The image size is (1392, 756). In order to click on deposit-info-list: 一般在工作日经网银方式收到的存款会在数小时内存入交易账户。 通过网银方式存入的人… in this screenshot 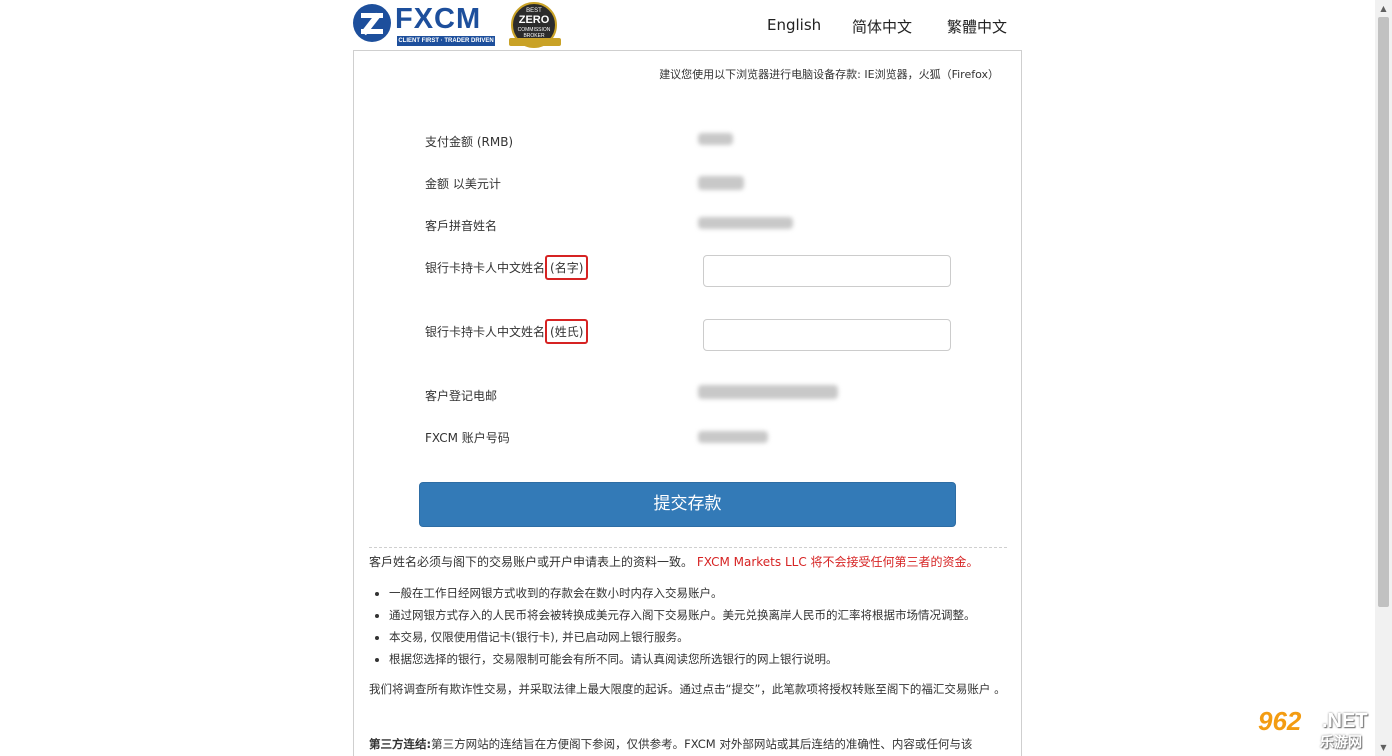, I will do `click(699, 626)`.